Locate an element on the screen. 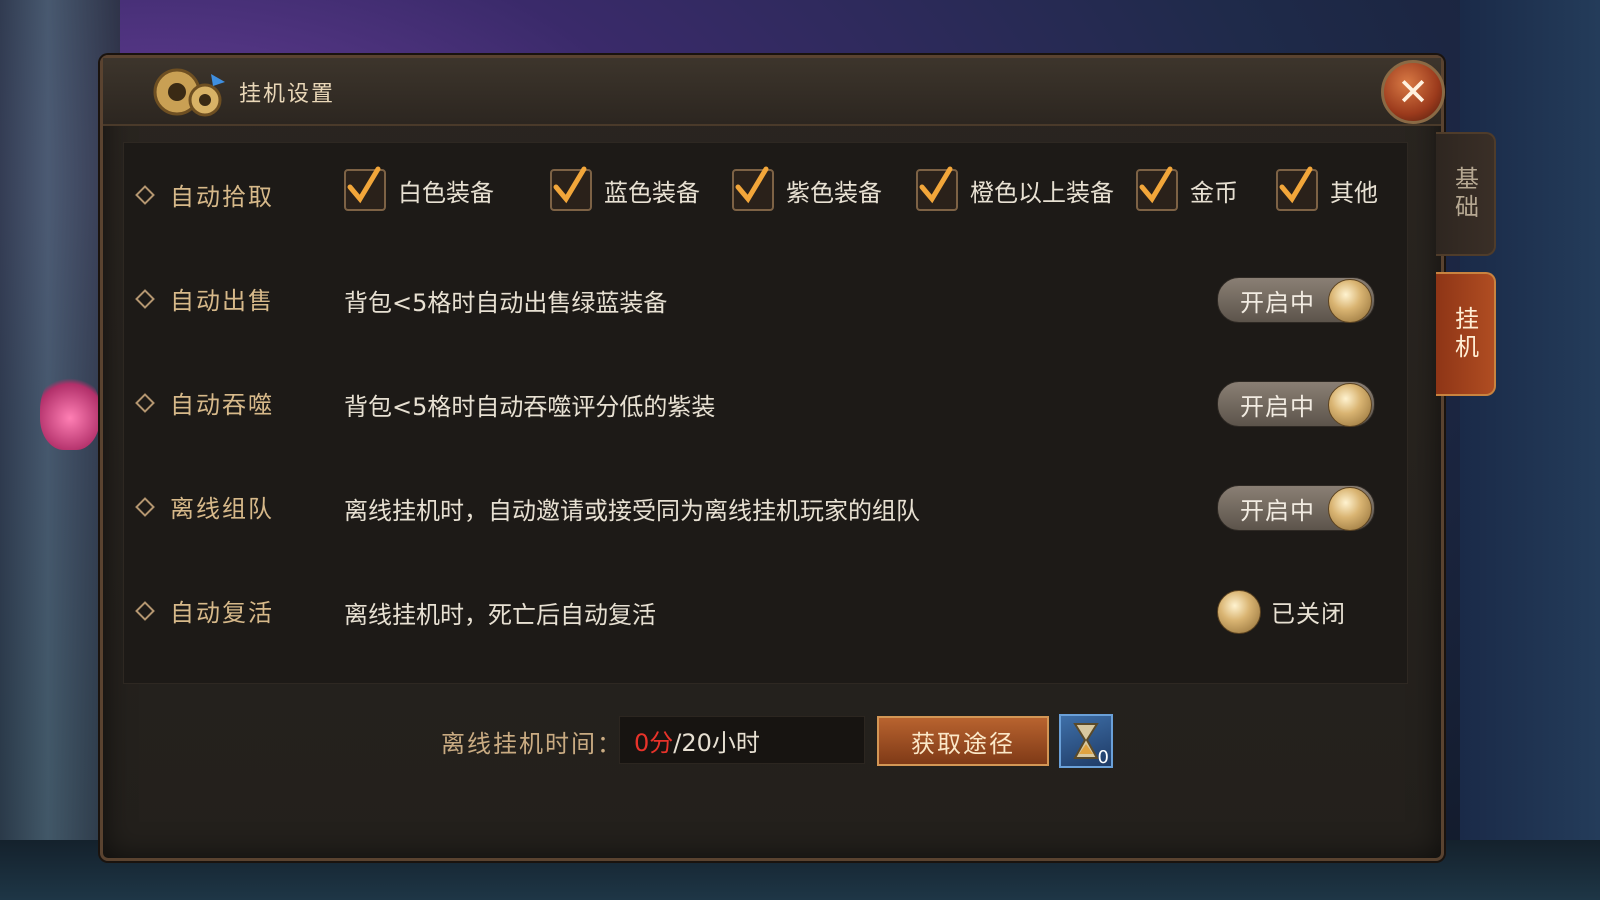 The height and width of the screenshot is (900, 1600). pickup-gold-checkbox: 金币 is located at coordinates (1187, 188).